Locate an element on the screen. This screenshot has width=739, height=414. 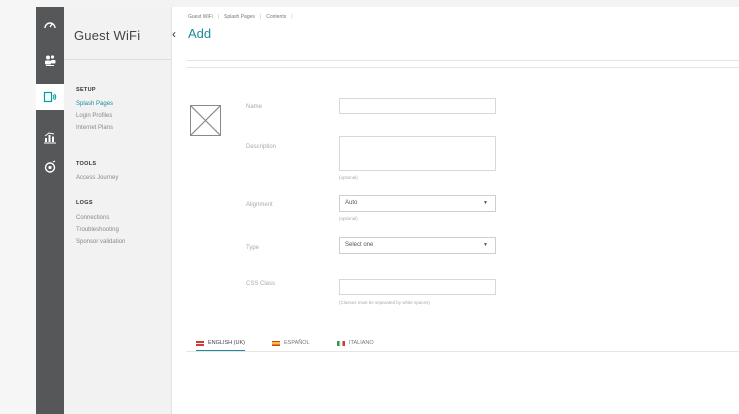
users-icon is located at coordinates (50, 60).